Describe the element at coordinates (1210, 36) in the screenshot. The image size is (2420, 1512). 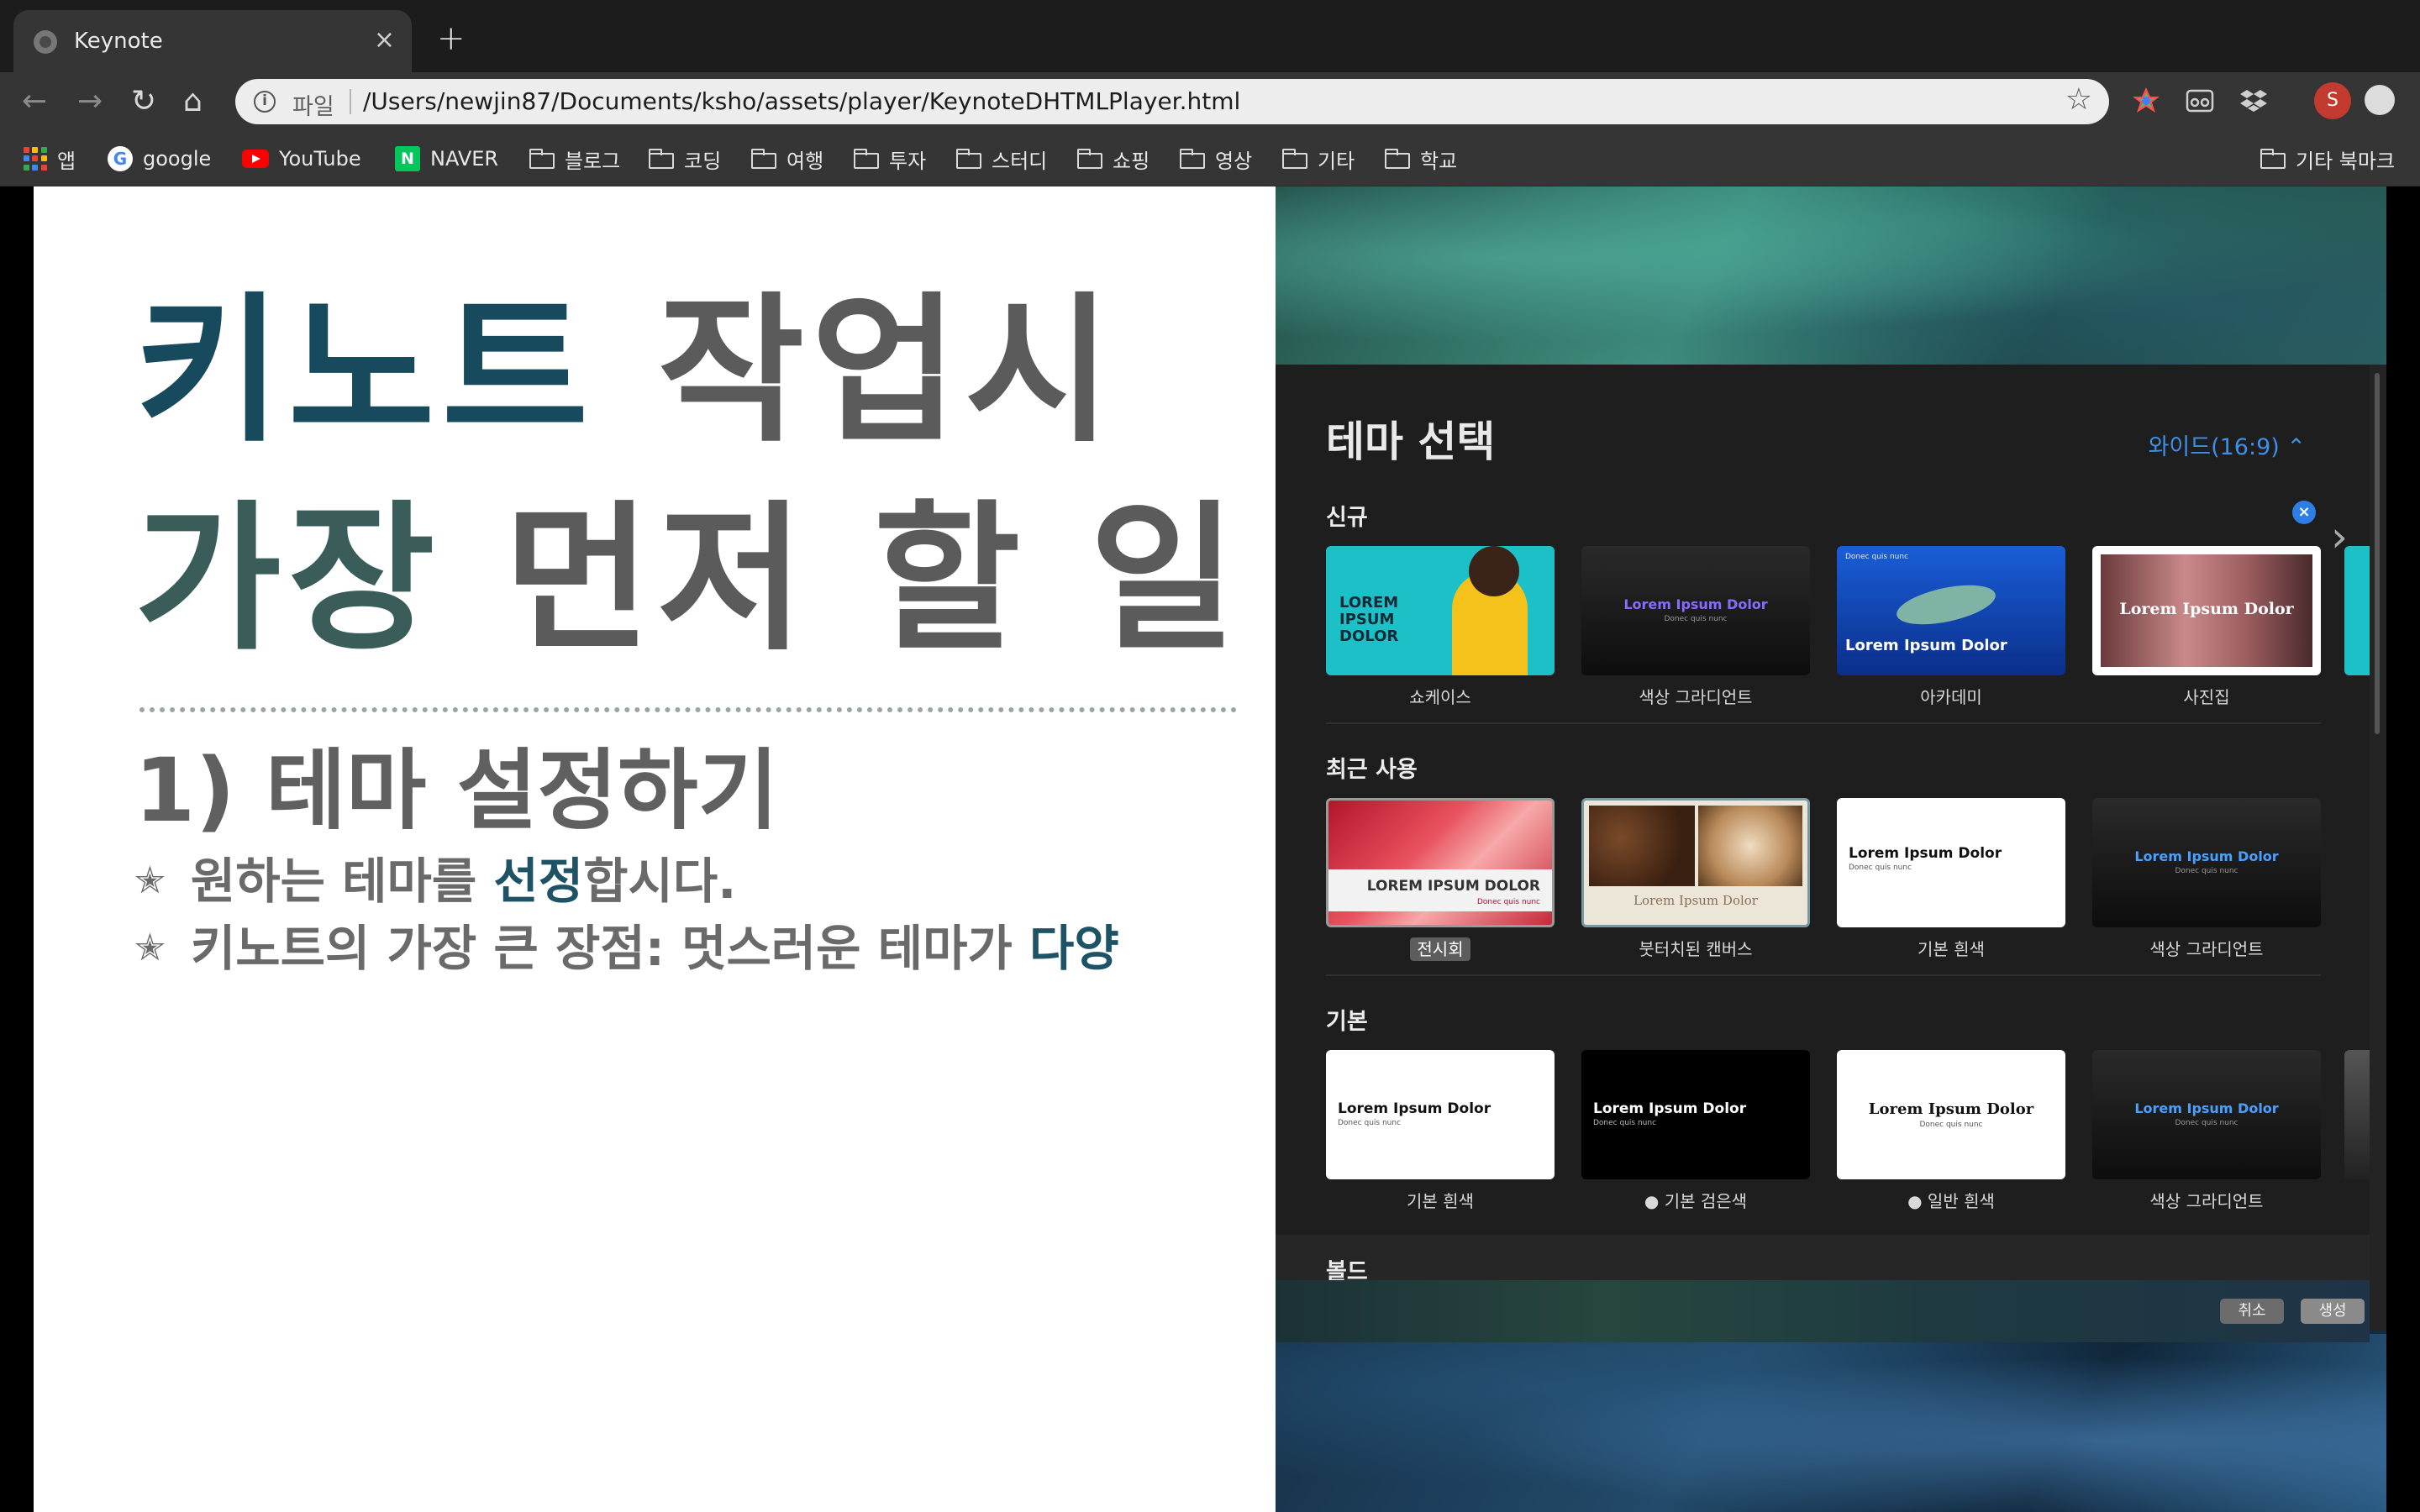
I see `tab-strip: Keynote × +` at that location.